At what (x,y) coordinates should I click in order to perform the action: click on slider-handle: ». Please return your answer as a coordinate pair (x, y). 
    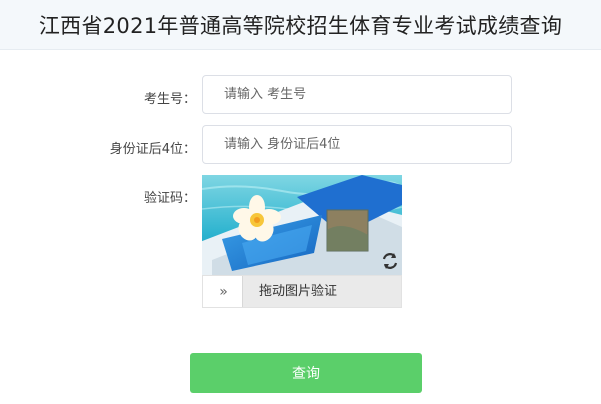
    Looking at the image, I should click on (223, 291).